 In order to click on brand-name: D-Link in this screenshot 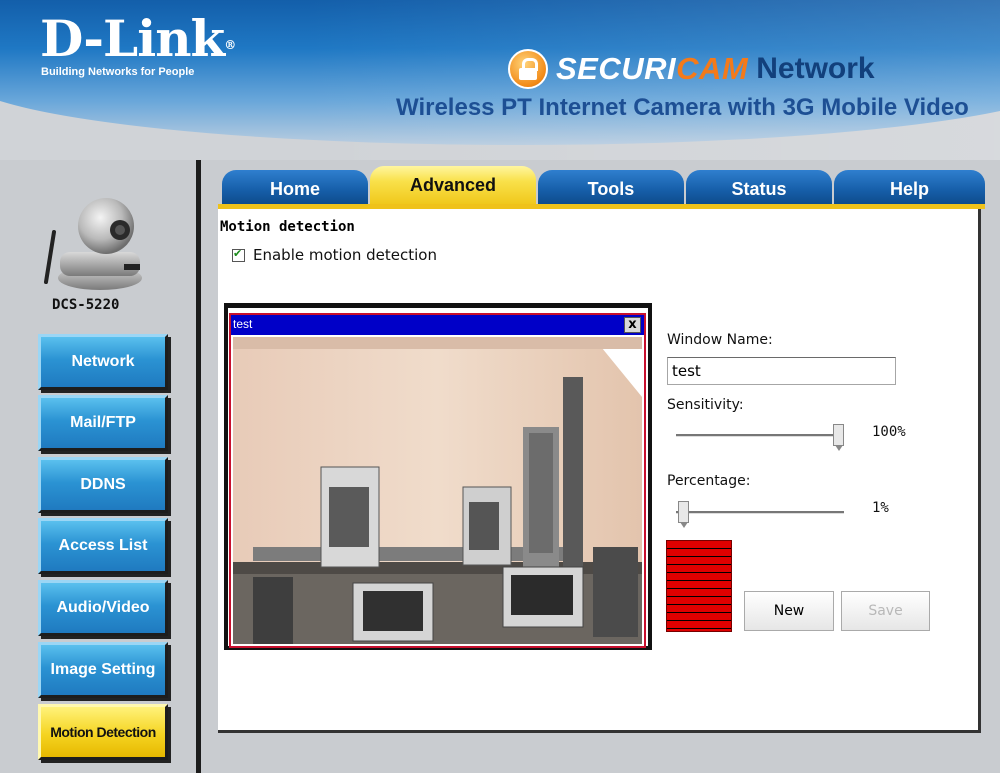, I will do `click(132, 38)`.